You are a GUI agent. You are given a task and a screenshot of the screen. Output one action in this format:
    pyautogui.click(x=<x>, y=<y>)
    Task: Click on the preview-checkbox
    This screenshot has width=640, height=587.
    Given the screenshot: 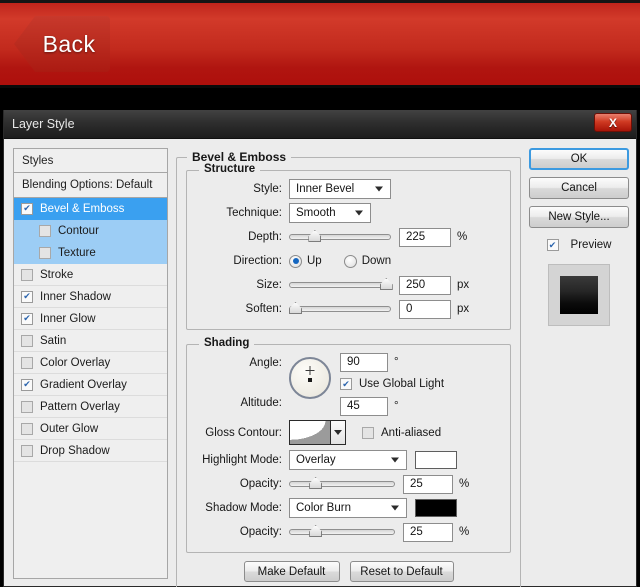 What is the action you would take?
    pyautogui.click(x=552, y=245)
    